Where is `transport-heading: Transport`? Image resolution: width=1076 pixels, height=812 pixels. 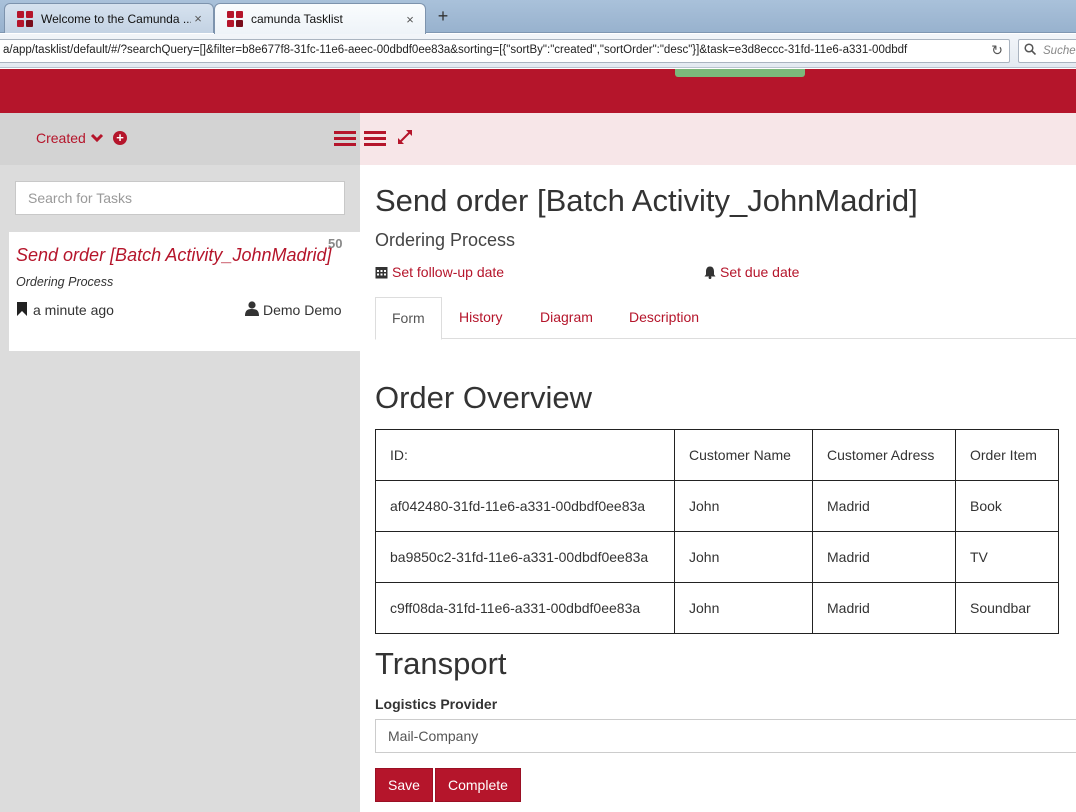
transport-heading: Transport is located at coordinates (441, 663).